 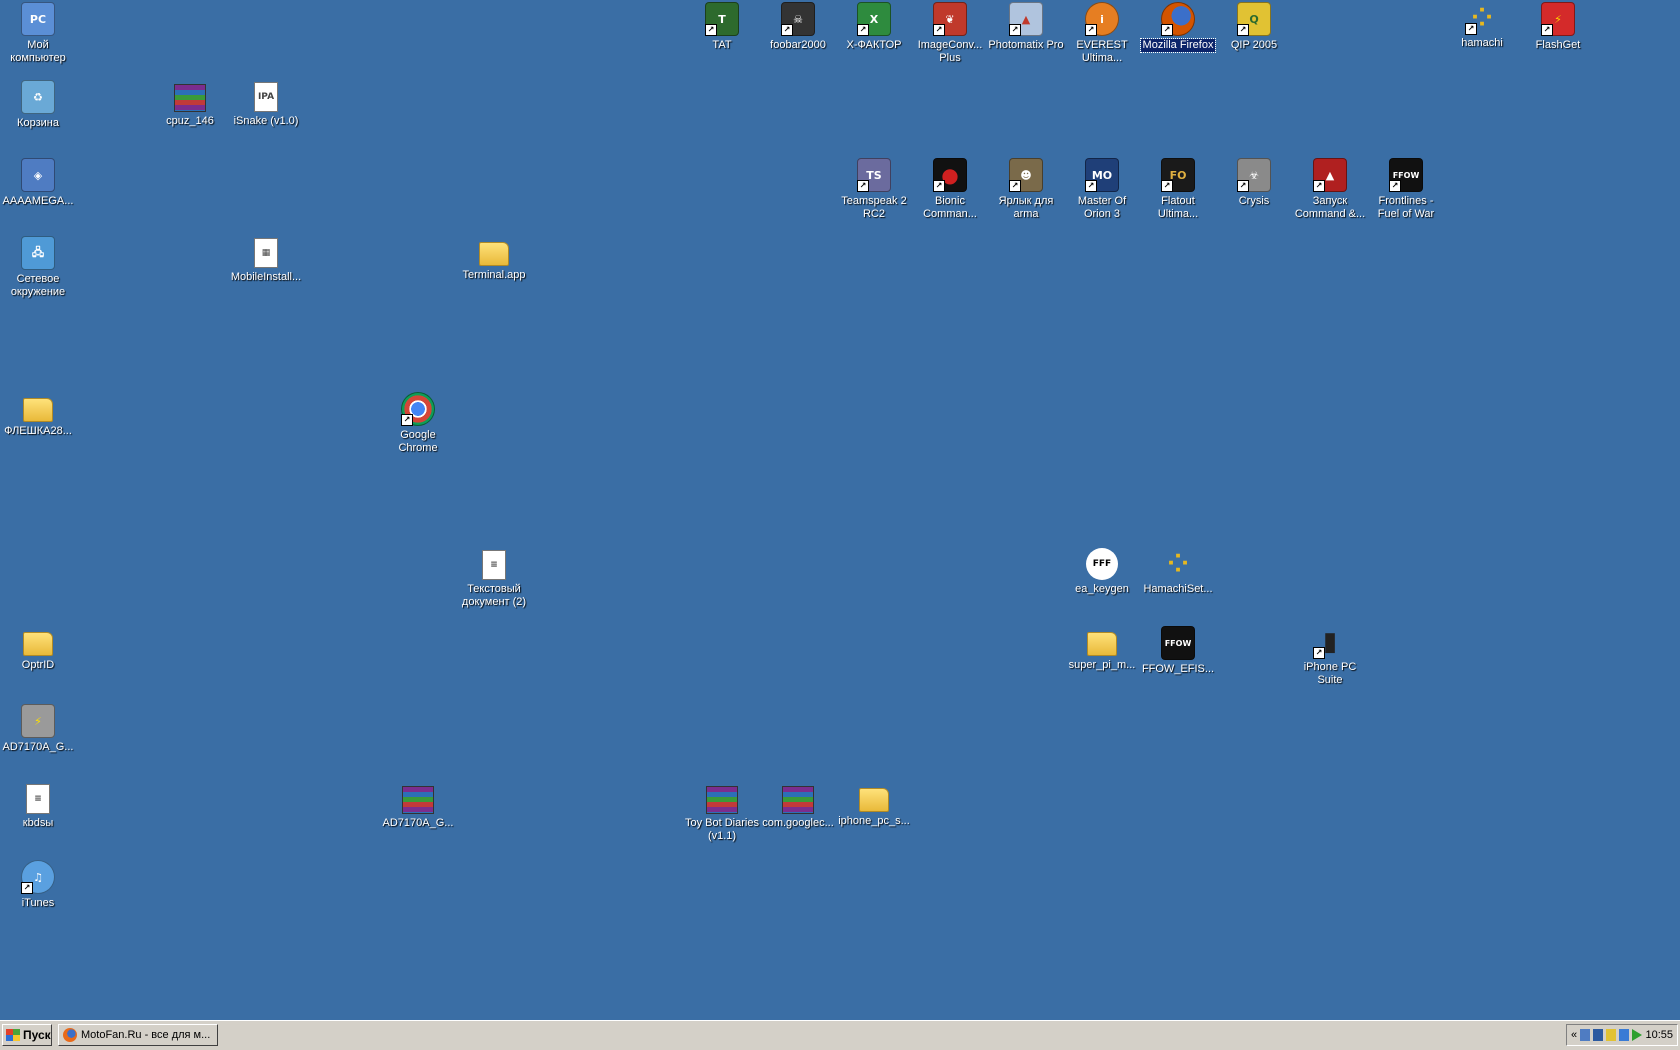 I want to click on desktop-icon-crysis: ☣ ↗ Crysis, so click(x=1254, y=183).